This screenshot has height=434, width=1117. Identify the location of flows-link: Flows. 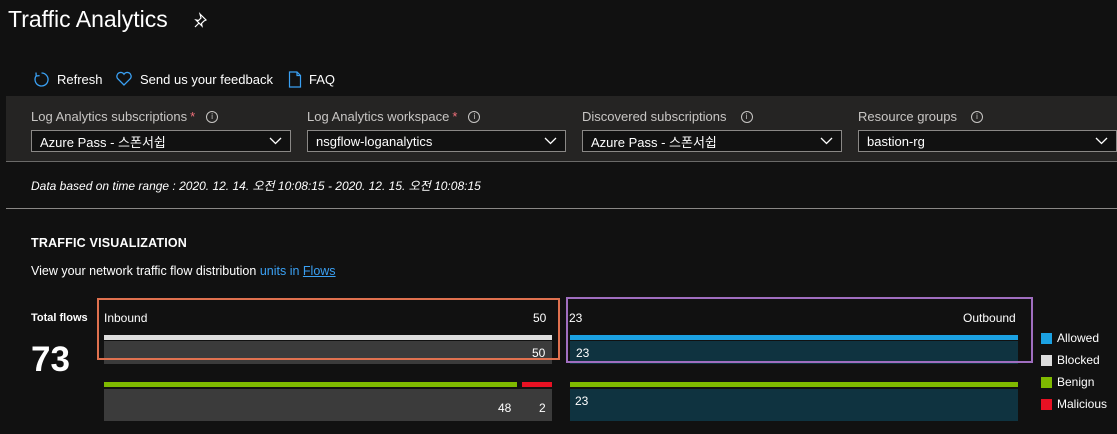
(319, 271).